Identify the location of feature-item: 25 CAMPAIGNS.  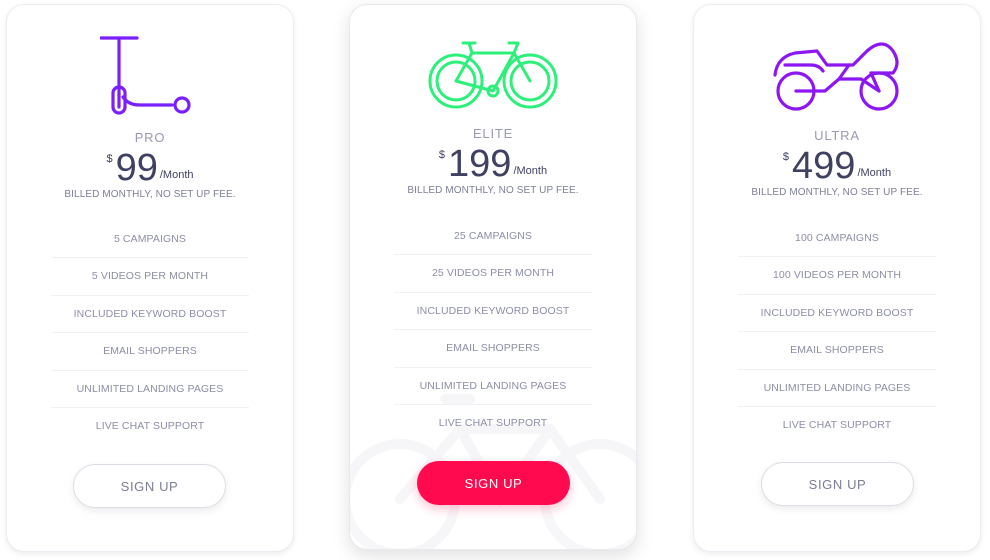
(493, 237).